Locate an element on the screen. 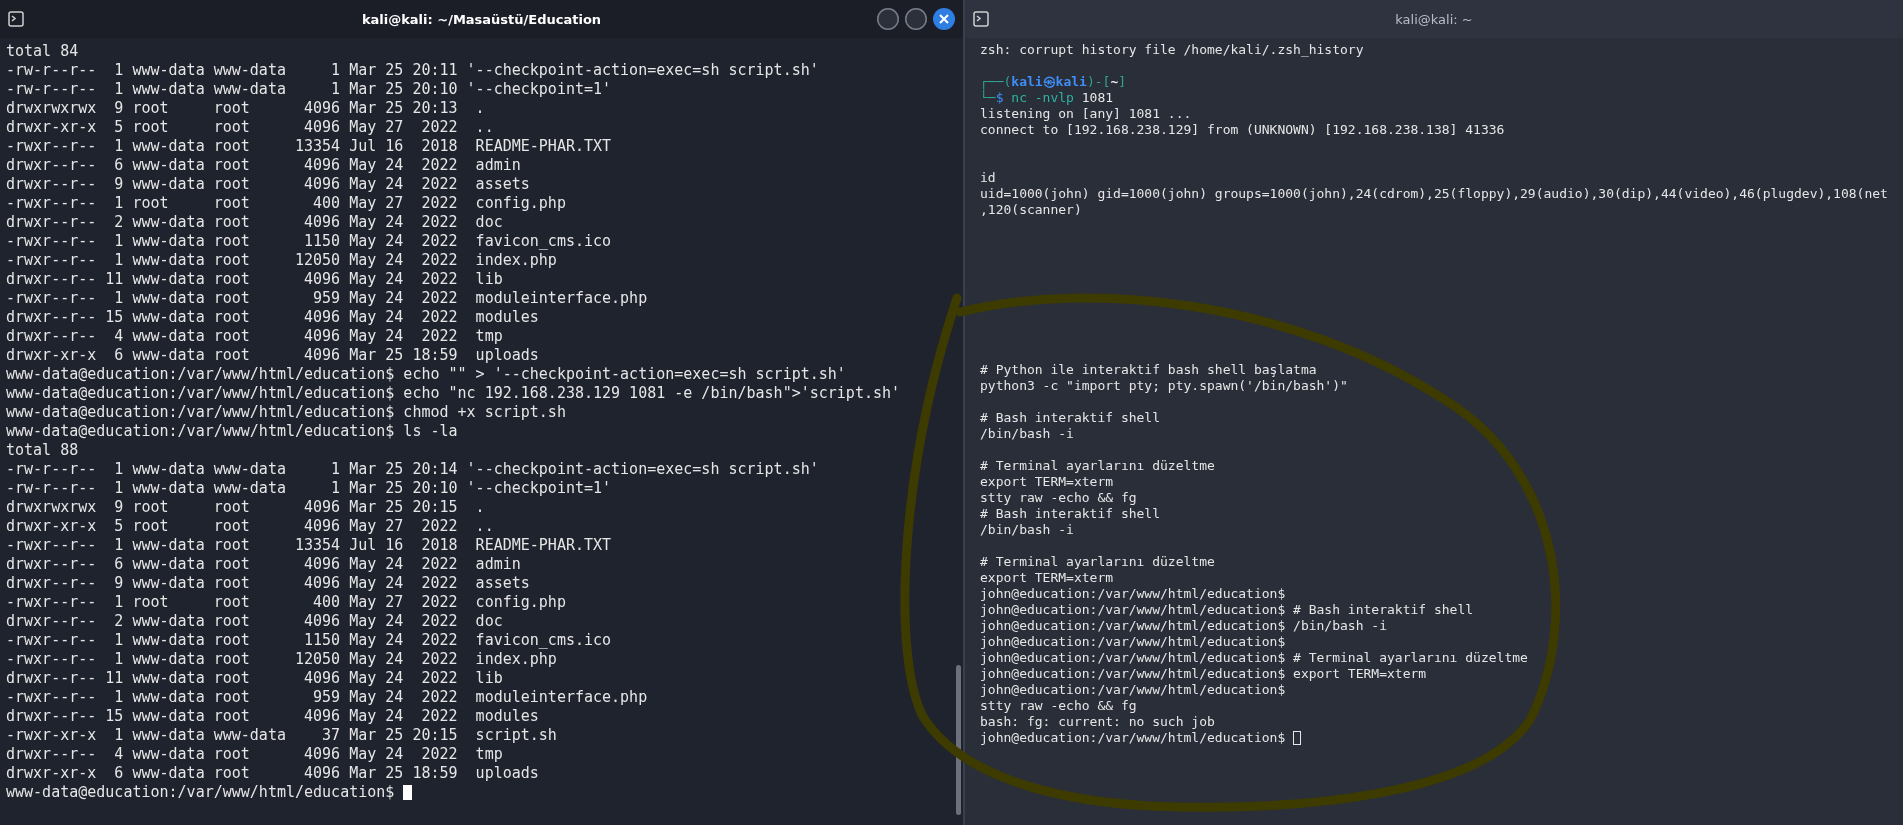 The width and height of the screenshot is (1903, 825). terminal-line: john@education:/var/www/html/education$ # Terminal ayarlarını düzeltme is located at coordinates (1254, 658).